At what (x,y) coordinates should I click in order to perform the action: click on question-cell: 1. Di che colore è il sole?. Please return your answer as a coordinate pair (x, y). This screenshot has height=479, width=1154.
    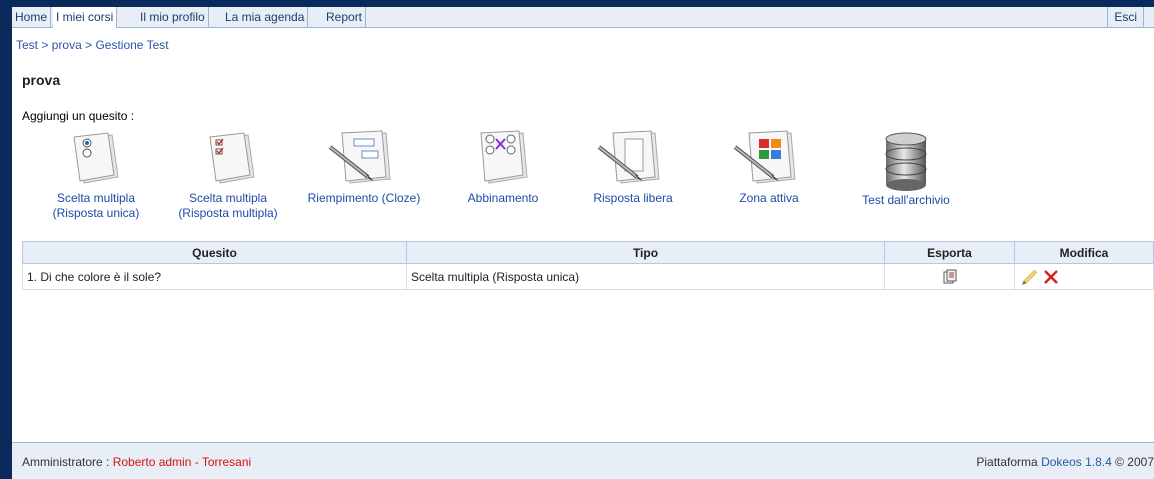
    Looking at the image, I should click on (214, 276).